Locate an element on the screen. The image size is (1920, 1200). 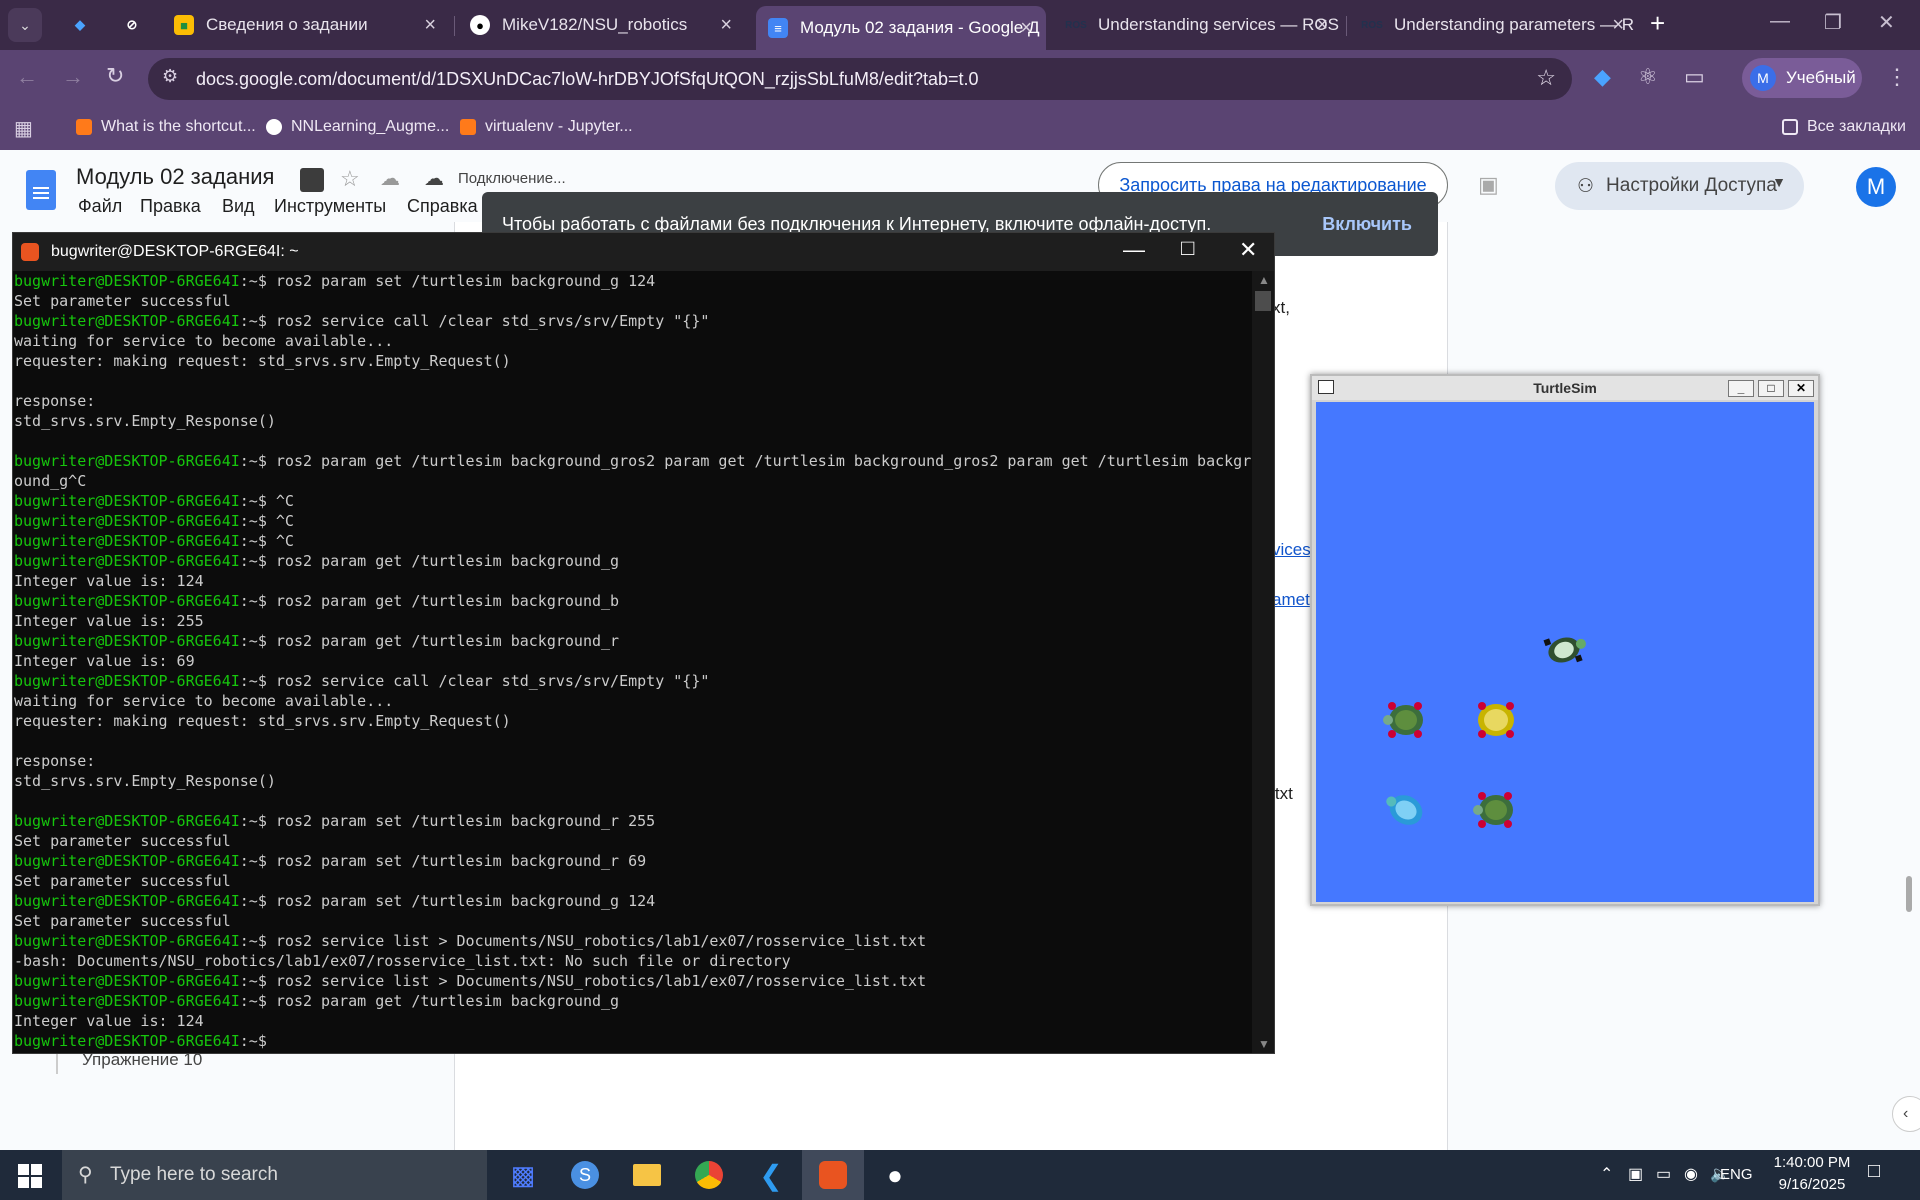
back-icon: ← is located at coordinates (27, 77).